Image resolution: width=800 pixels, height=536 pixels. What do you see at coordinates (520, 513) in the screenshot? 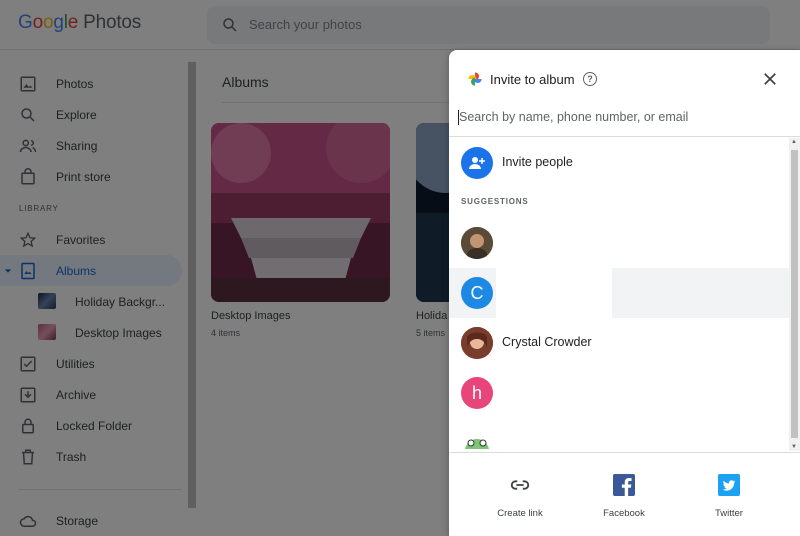
I see `share-option-label: Create link` at bounding box center [520, 513].